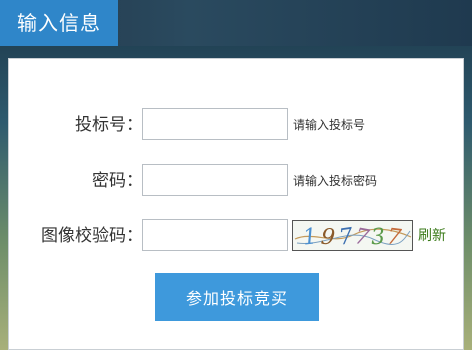  Describe the element at coordinates (59, 23) in the screenshot. I see `page-title: 输入信息` at that location.